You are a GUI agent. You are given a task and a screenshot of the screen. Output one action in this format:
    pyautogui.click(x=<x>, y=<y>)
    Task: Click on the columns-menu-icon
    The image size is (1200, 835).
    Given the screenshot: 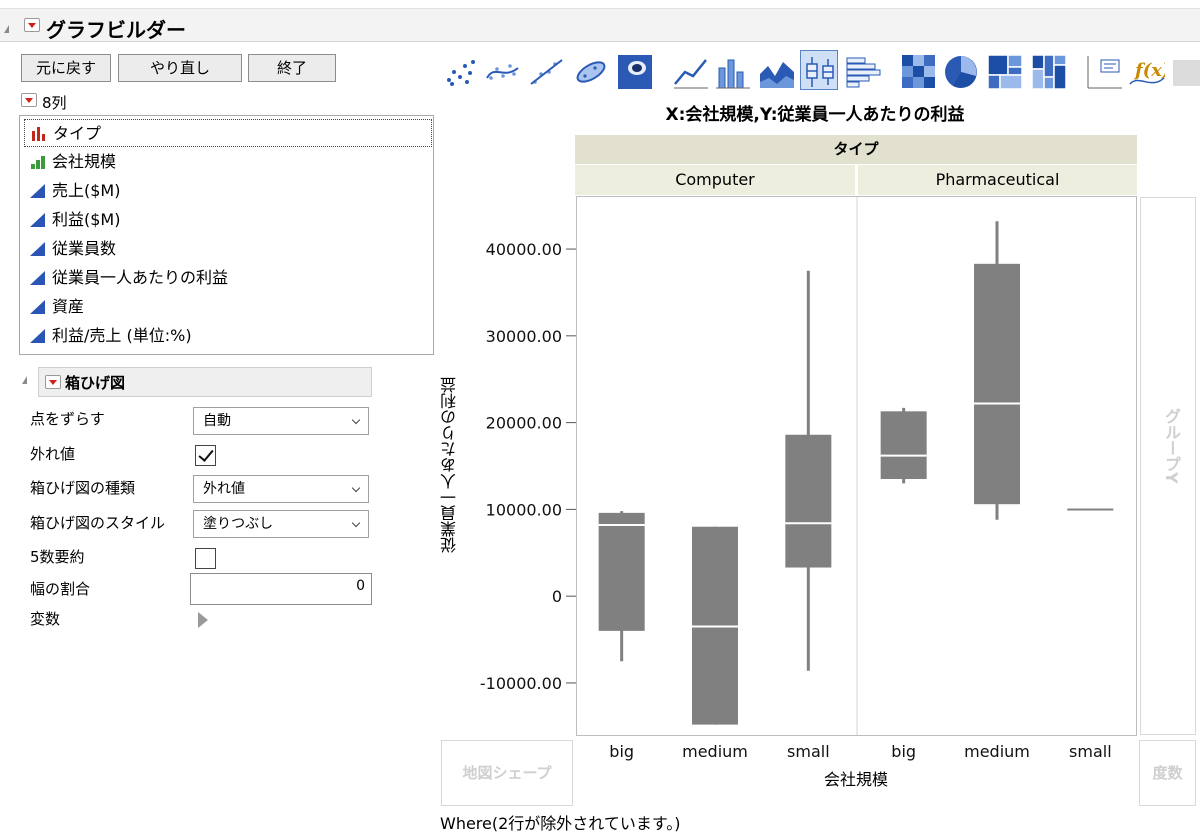 What is the action you would take?
    pyautogui.click(x=29, y=100)
    